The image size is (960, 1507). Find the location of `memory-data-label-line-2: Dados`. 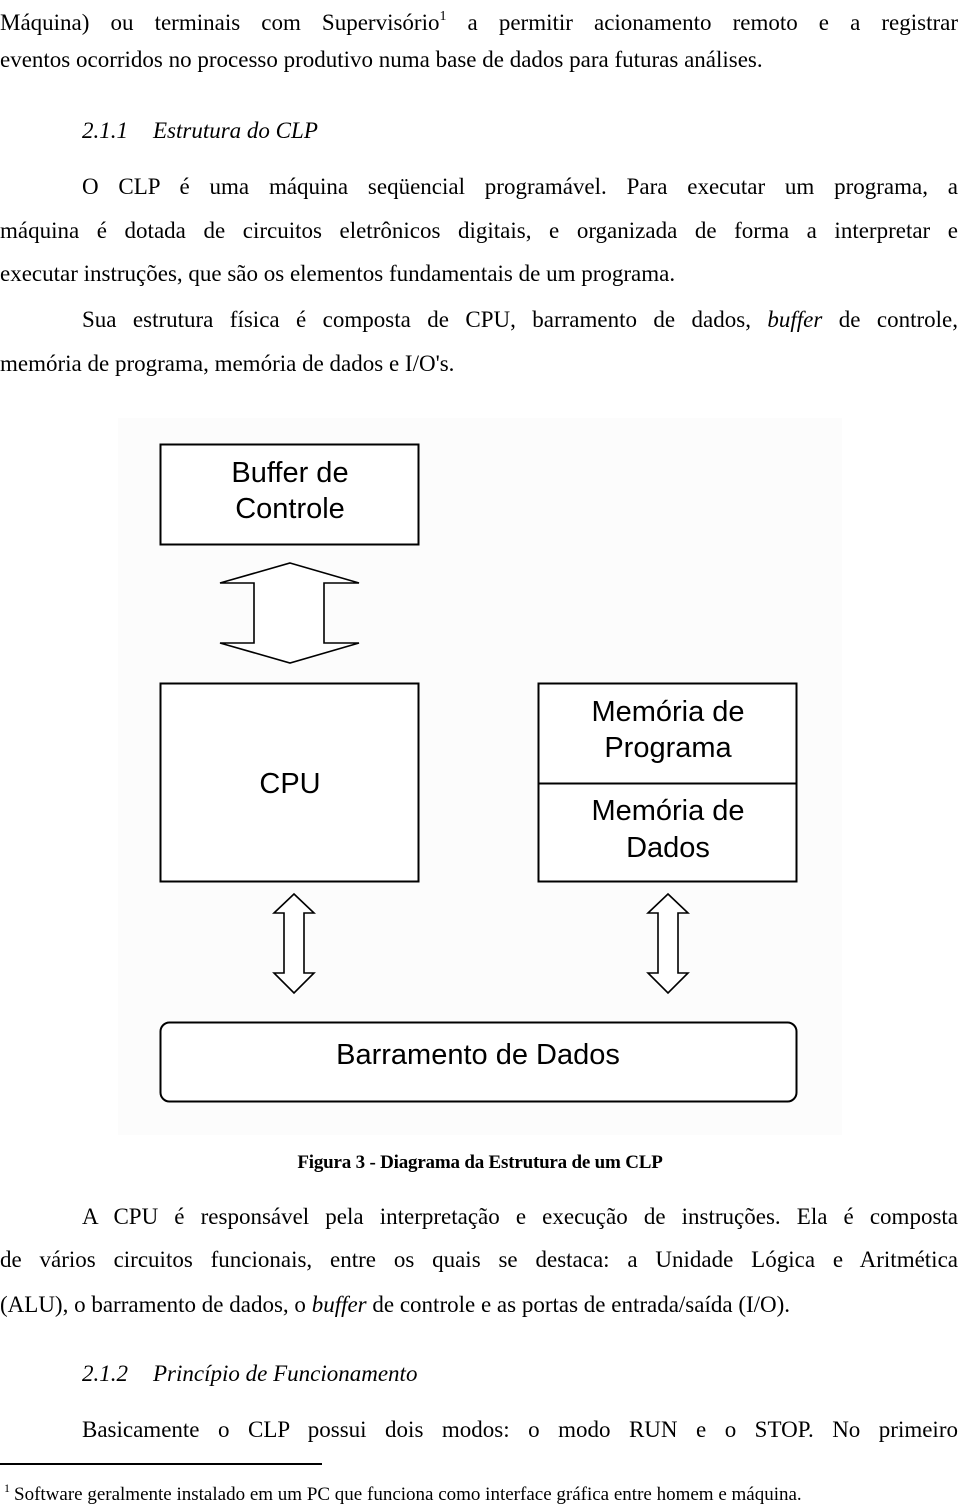

memory-data-label-line-2: Dados is located at coordinates (668, 848).